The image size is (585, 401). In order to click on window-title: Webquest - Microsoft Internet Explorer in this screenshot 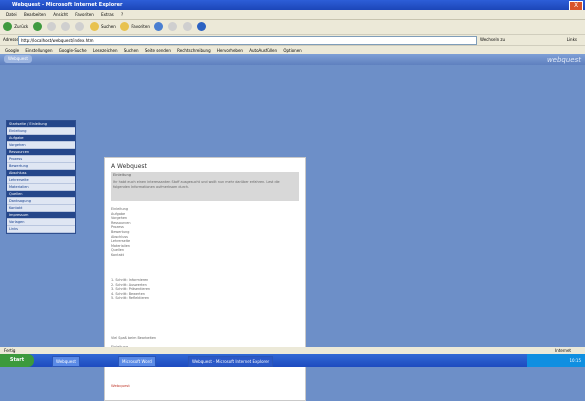, I will do `click(67, 5)`.